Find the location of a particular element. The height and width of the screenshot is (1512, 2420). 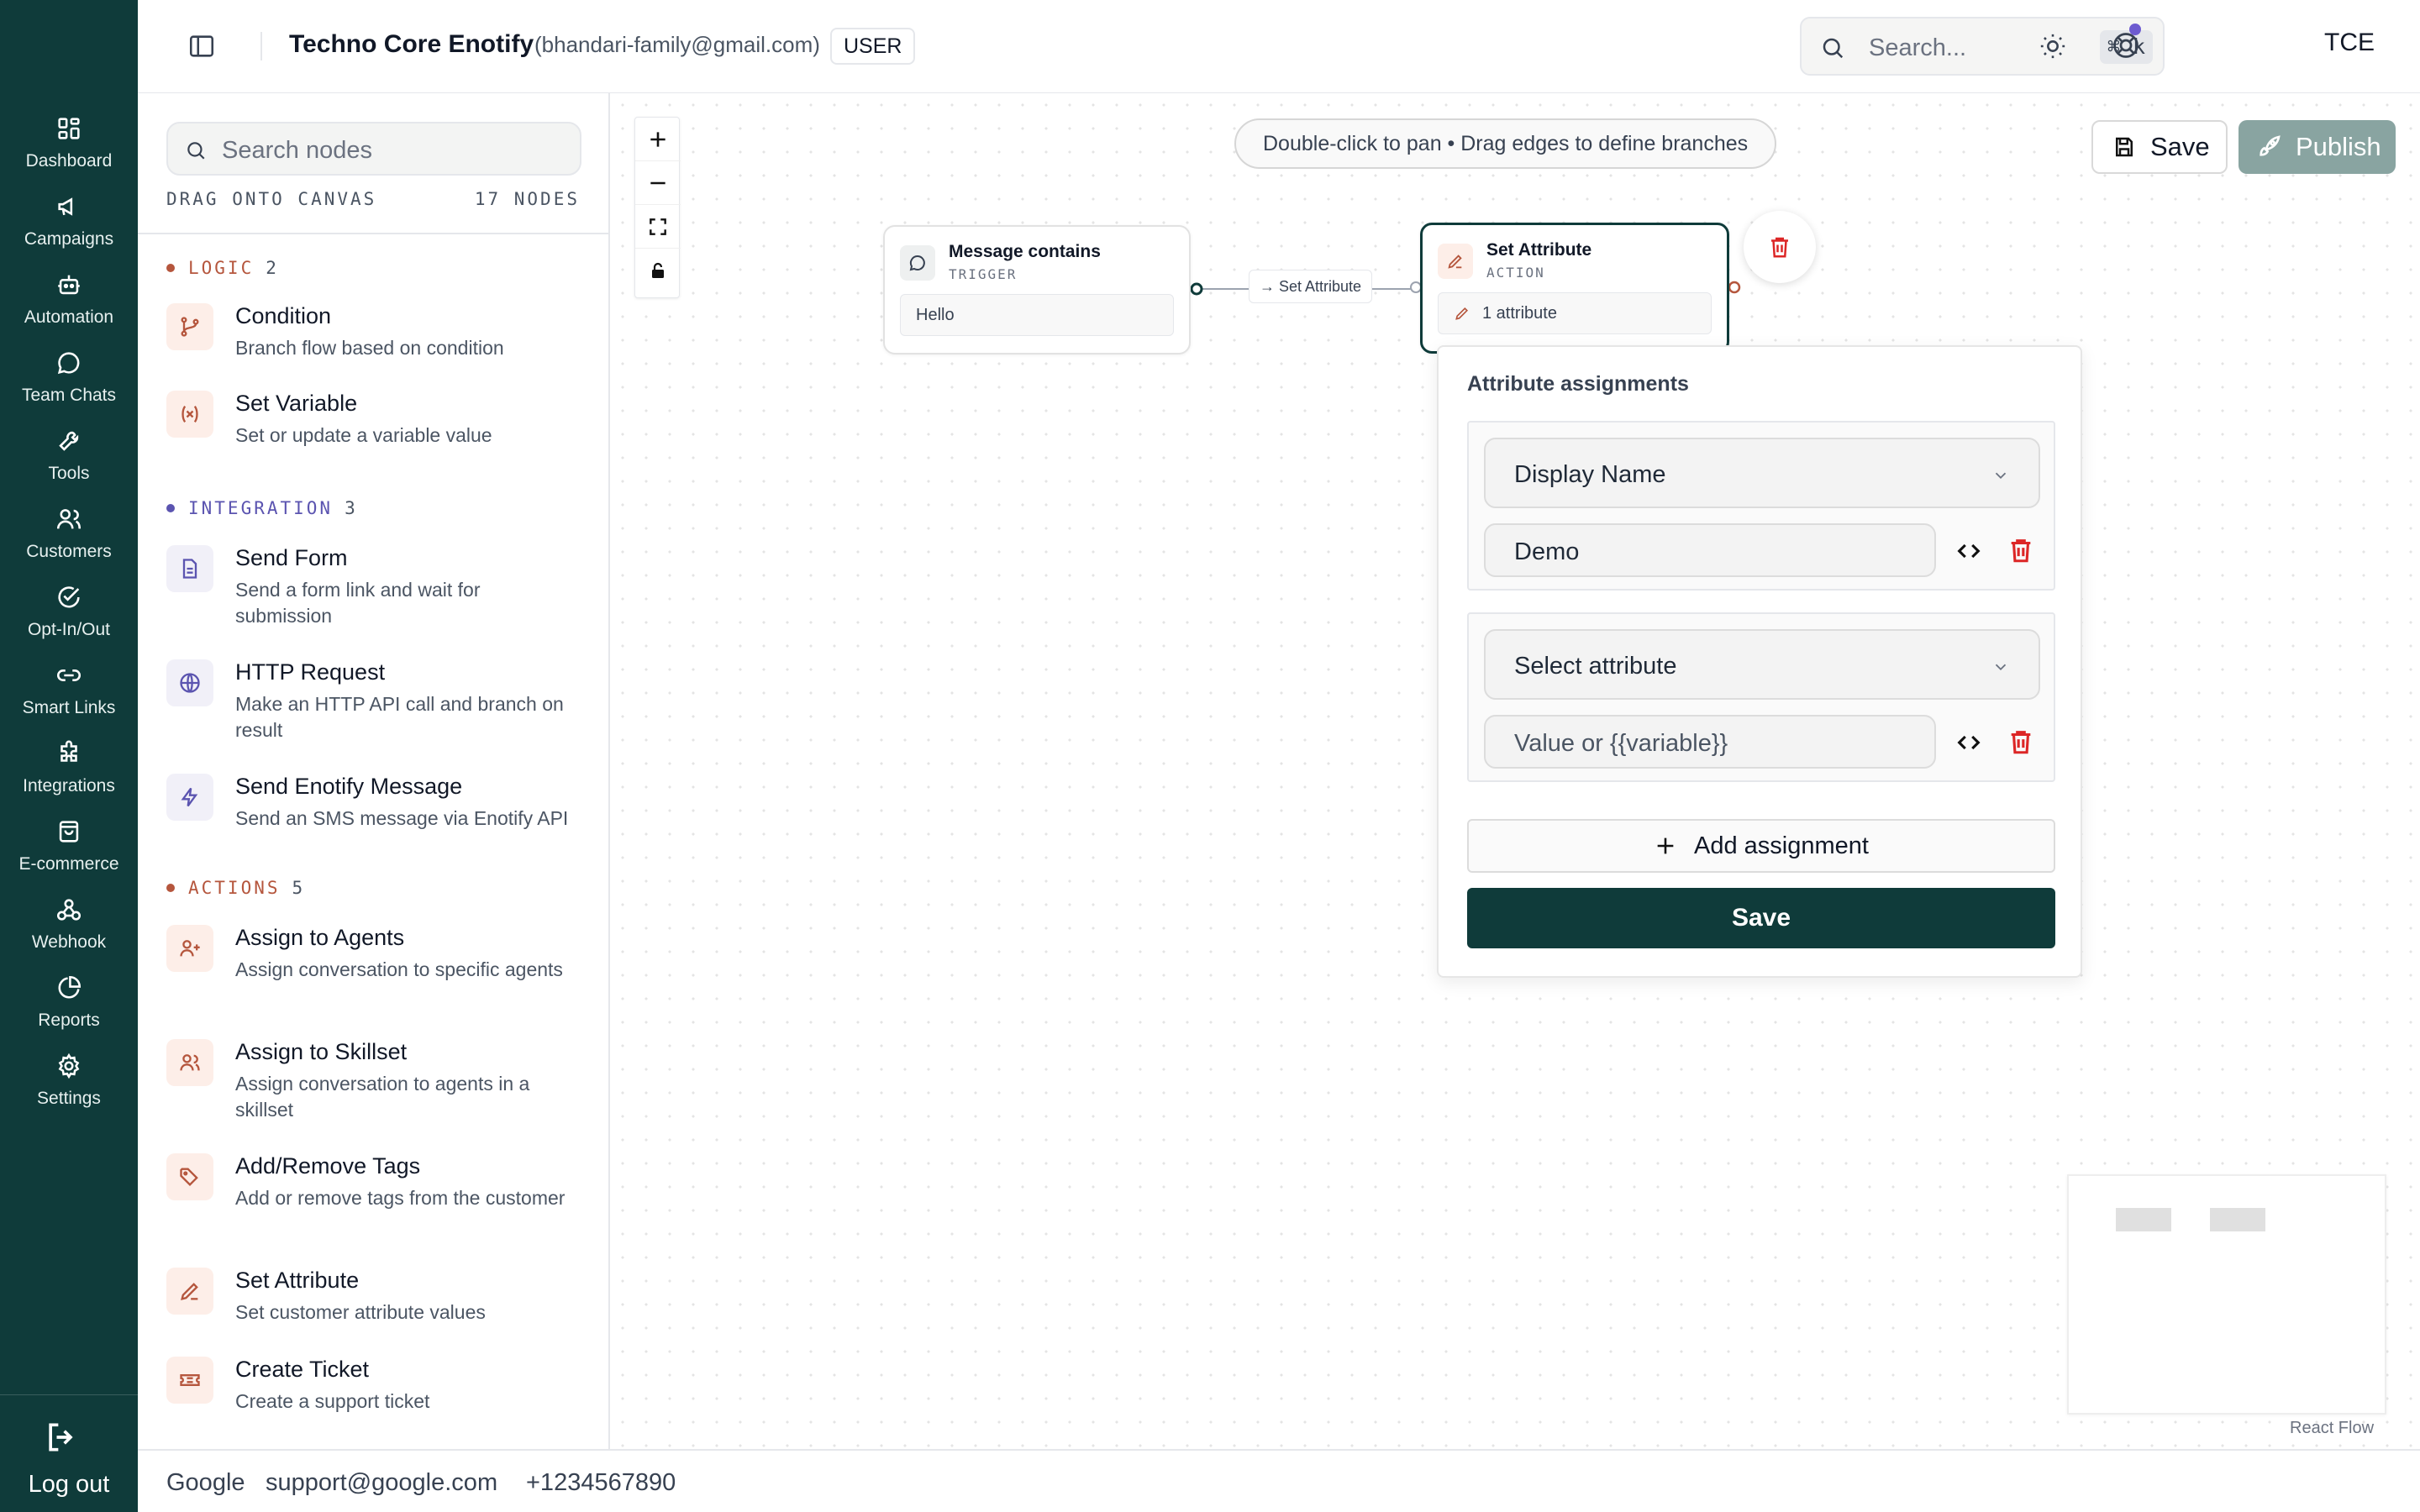

logout-icon is located at coordinates (61, 1437).